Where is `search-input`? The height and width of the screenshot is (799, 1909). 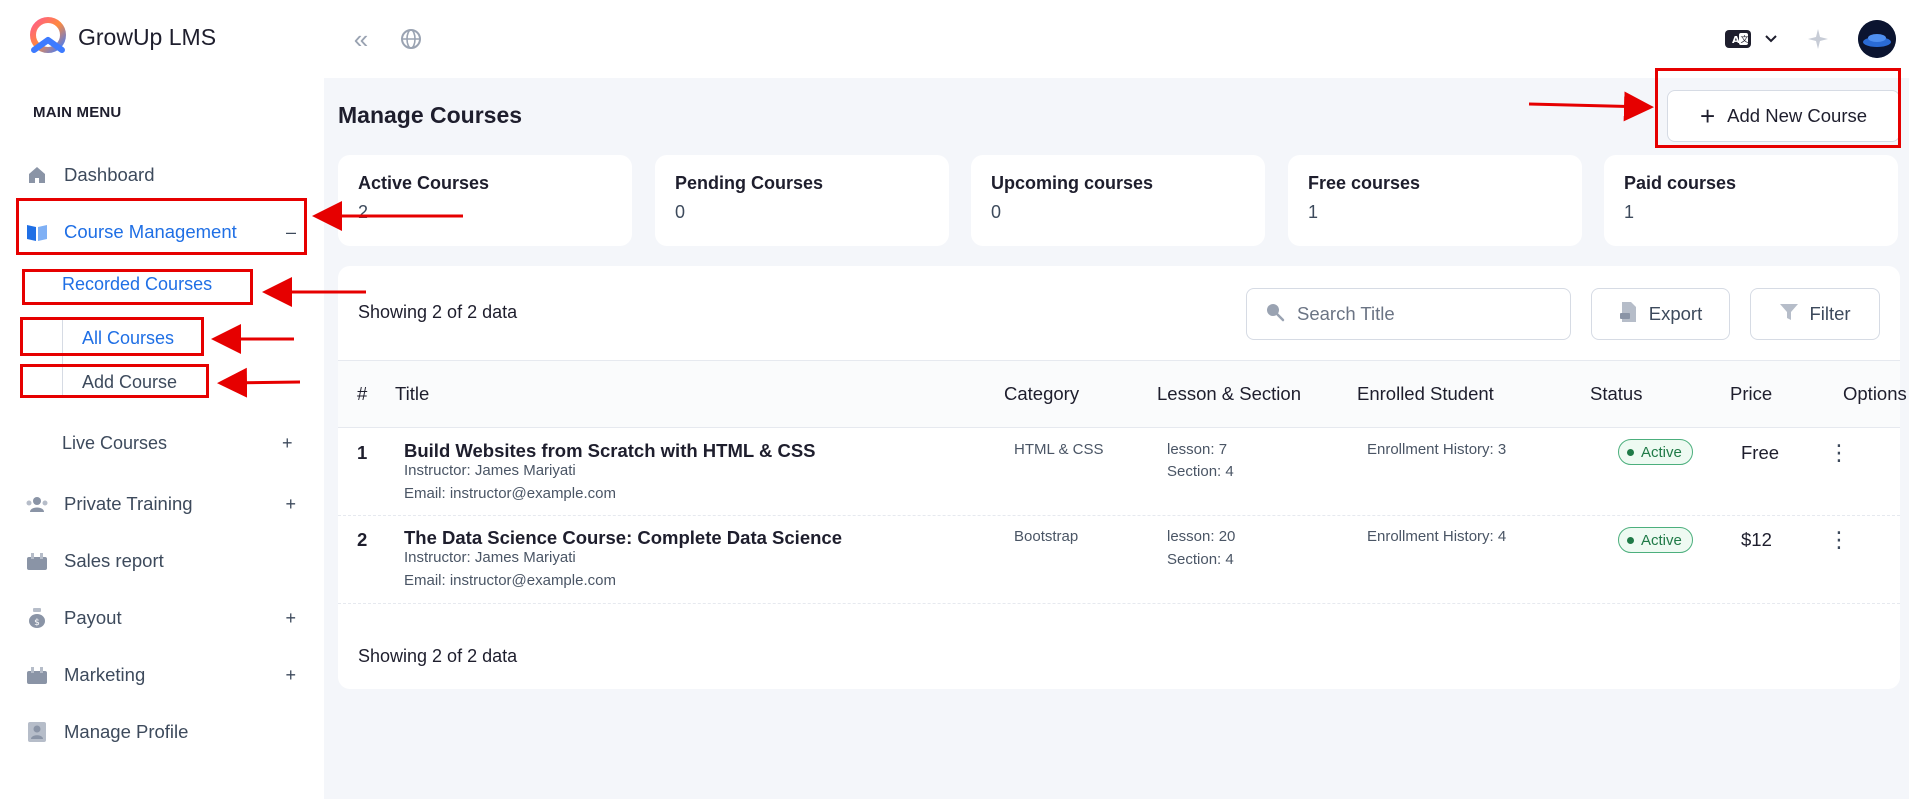 search-input is located at coordinates (1417, 314).